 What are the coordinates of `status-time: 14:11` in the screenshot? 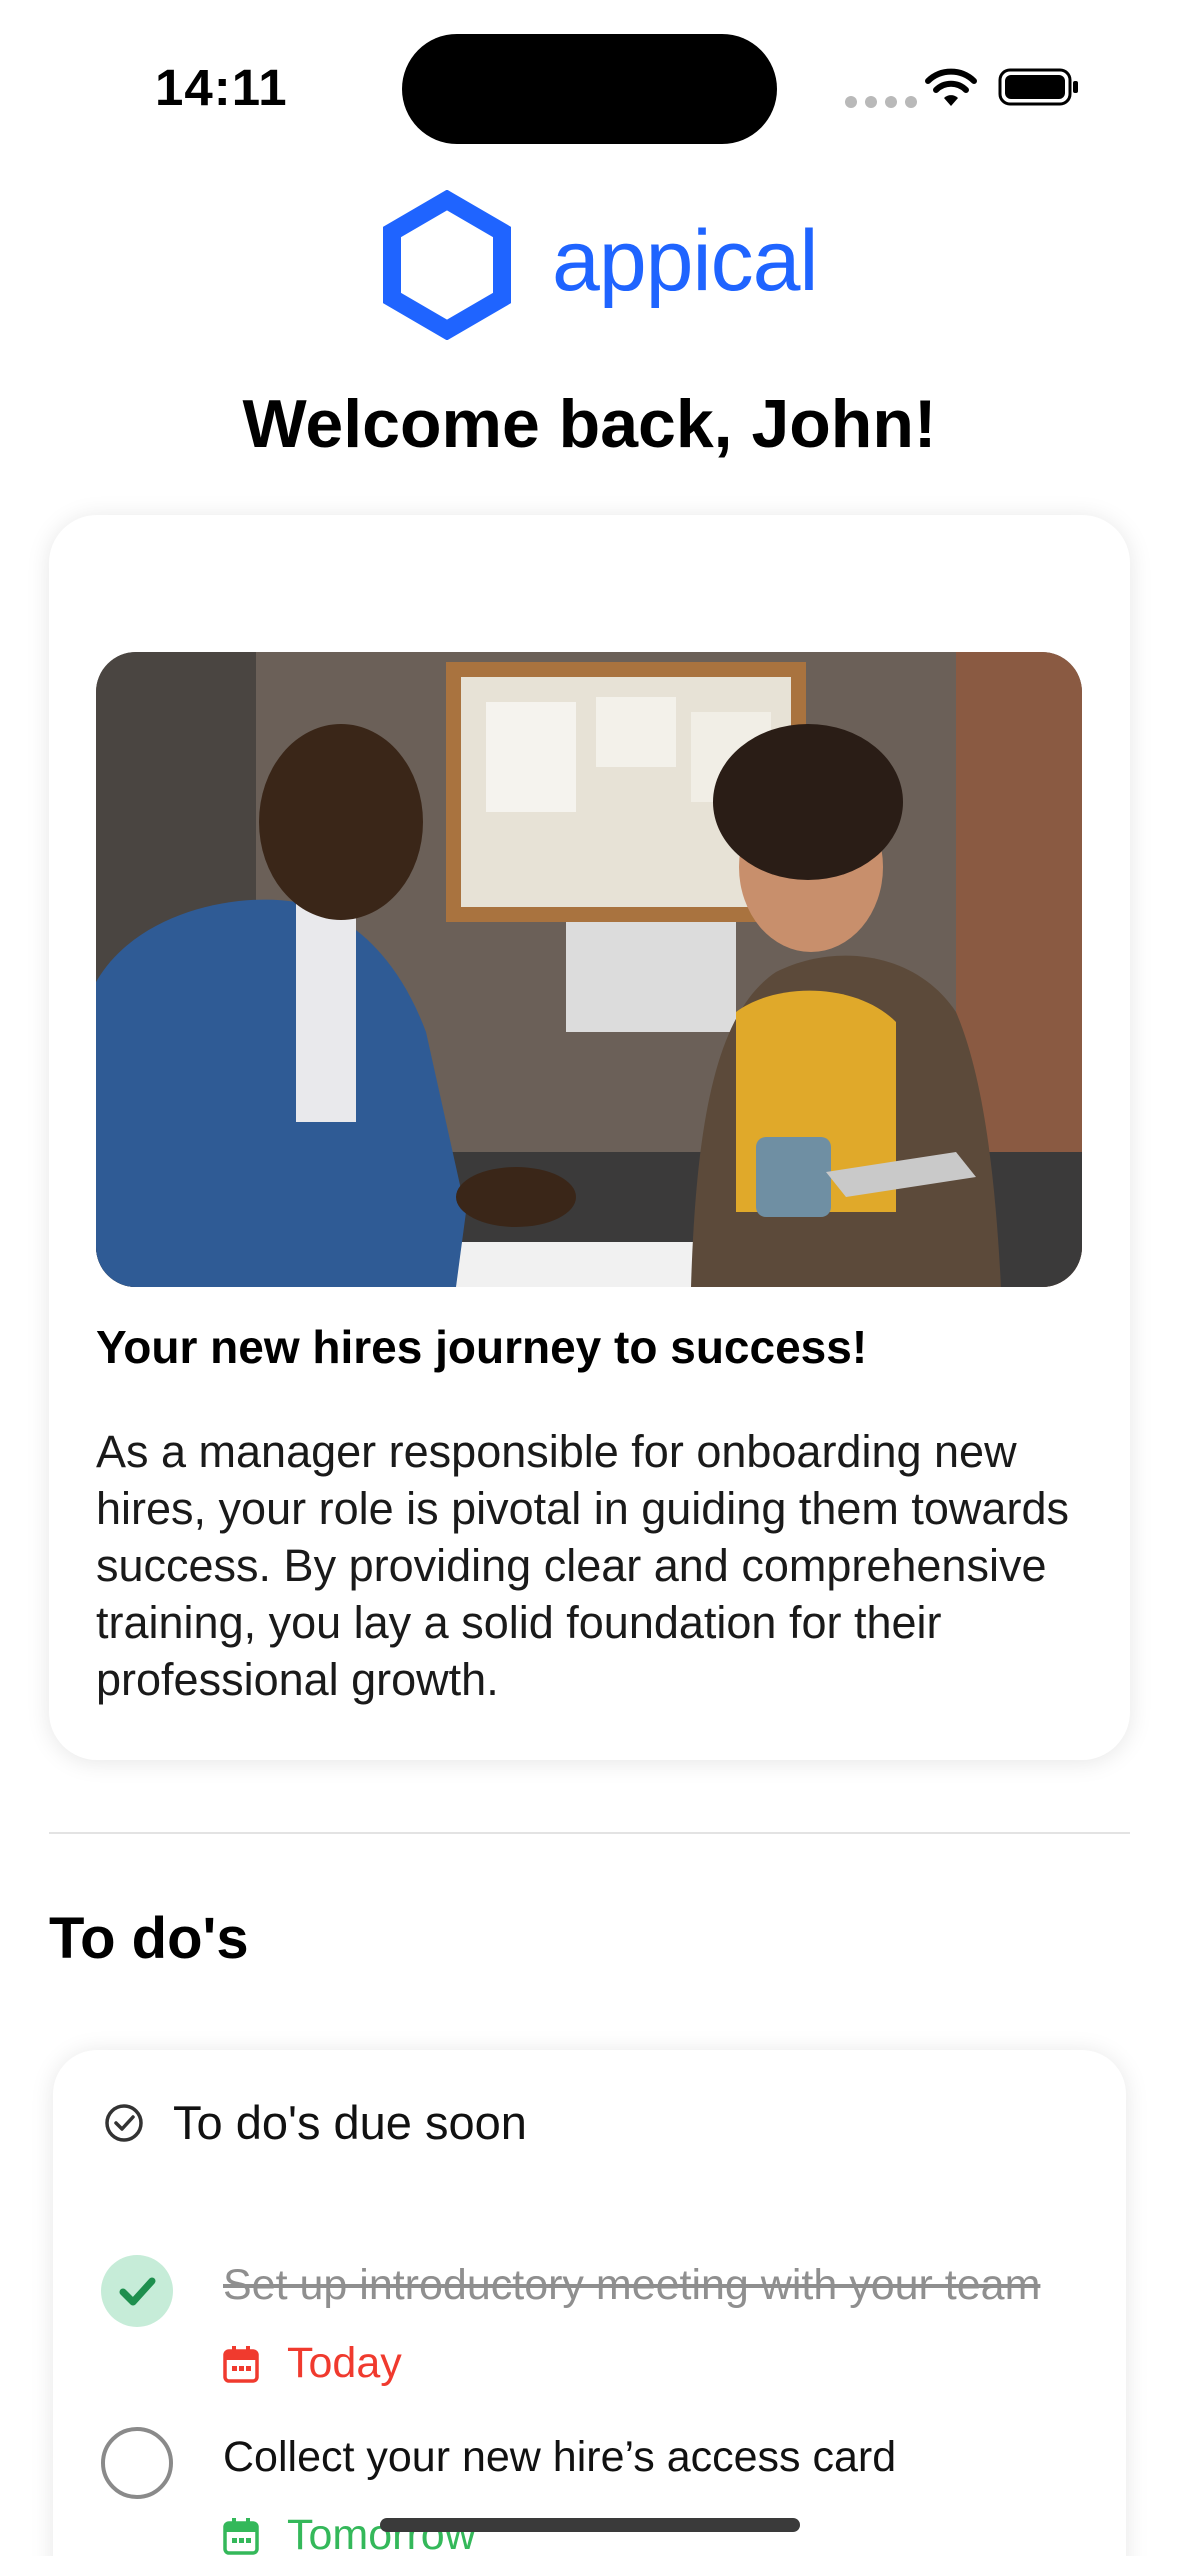 It's located at (221, 87).